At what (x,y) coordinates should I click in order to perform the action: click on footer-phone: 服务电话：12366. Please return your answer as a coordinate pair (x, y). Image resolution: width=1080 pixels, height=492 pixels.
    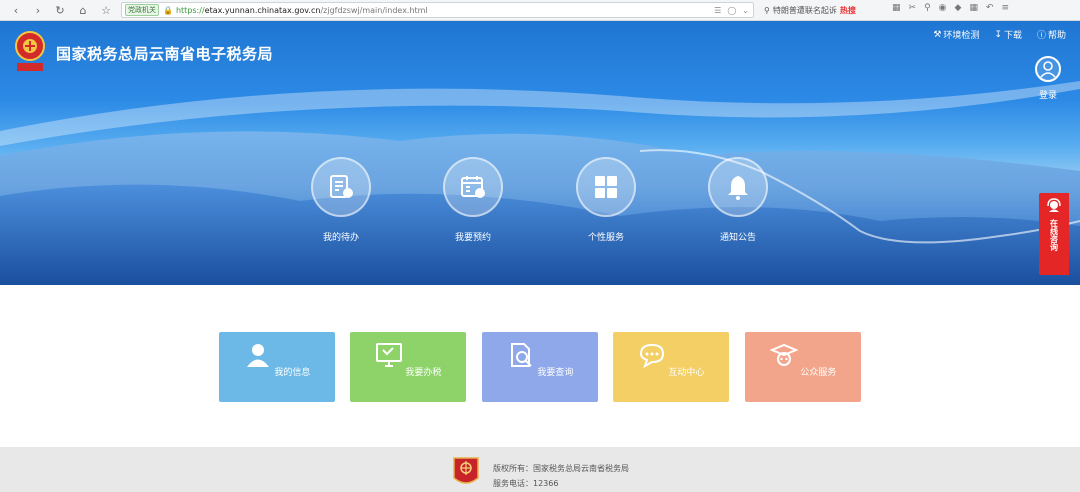
    Looking at the image, I should click on (526, 483).